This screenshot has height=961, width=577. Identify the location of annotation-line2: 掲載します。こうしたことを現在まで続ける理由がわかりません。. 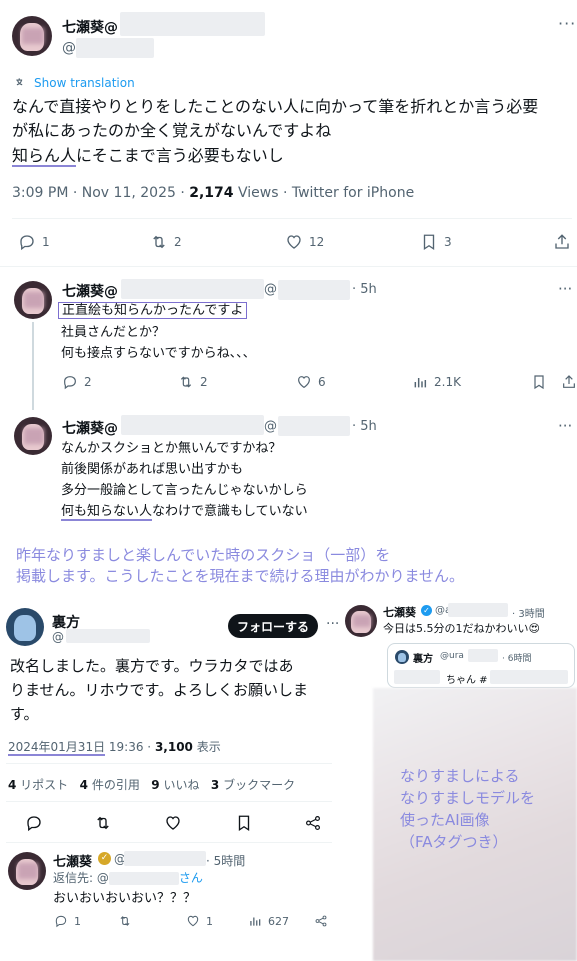
(240, 576).